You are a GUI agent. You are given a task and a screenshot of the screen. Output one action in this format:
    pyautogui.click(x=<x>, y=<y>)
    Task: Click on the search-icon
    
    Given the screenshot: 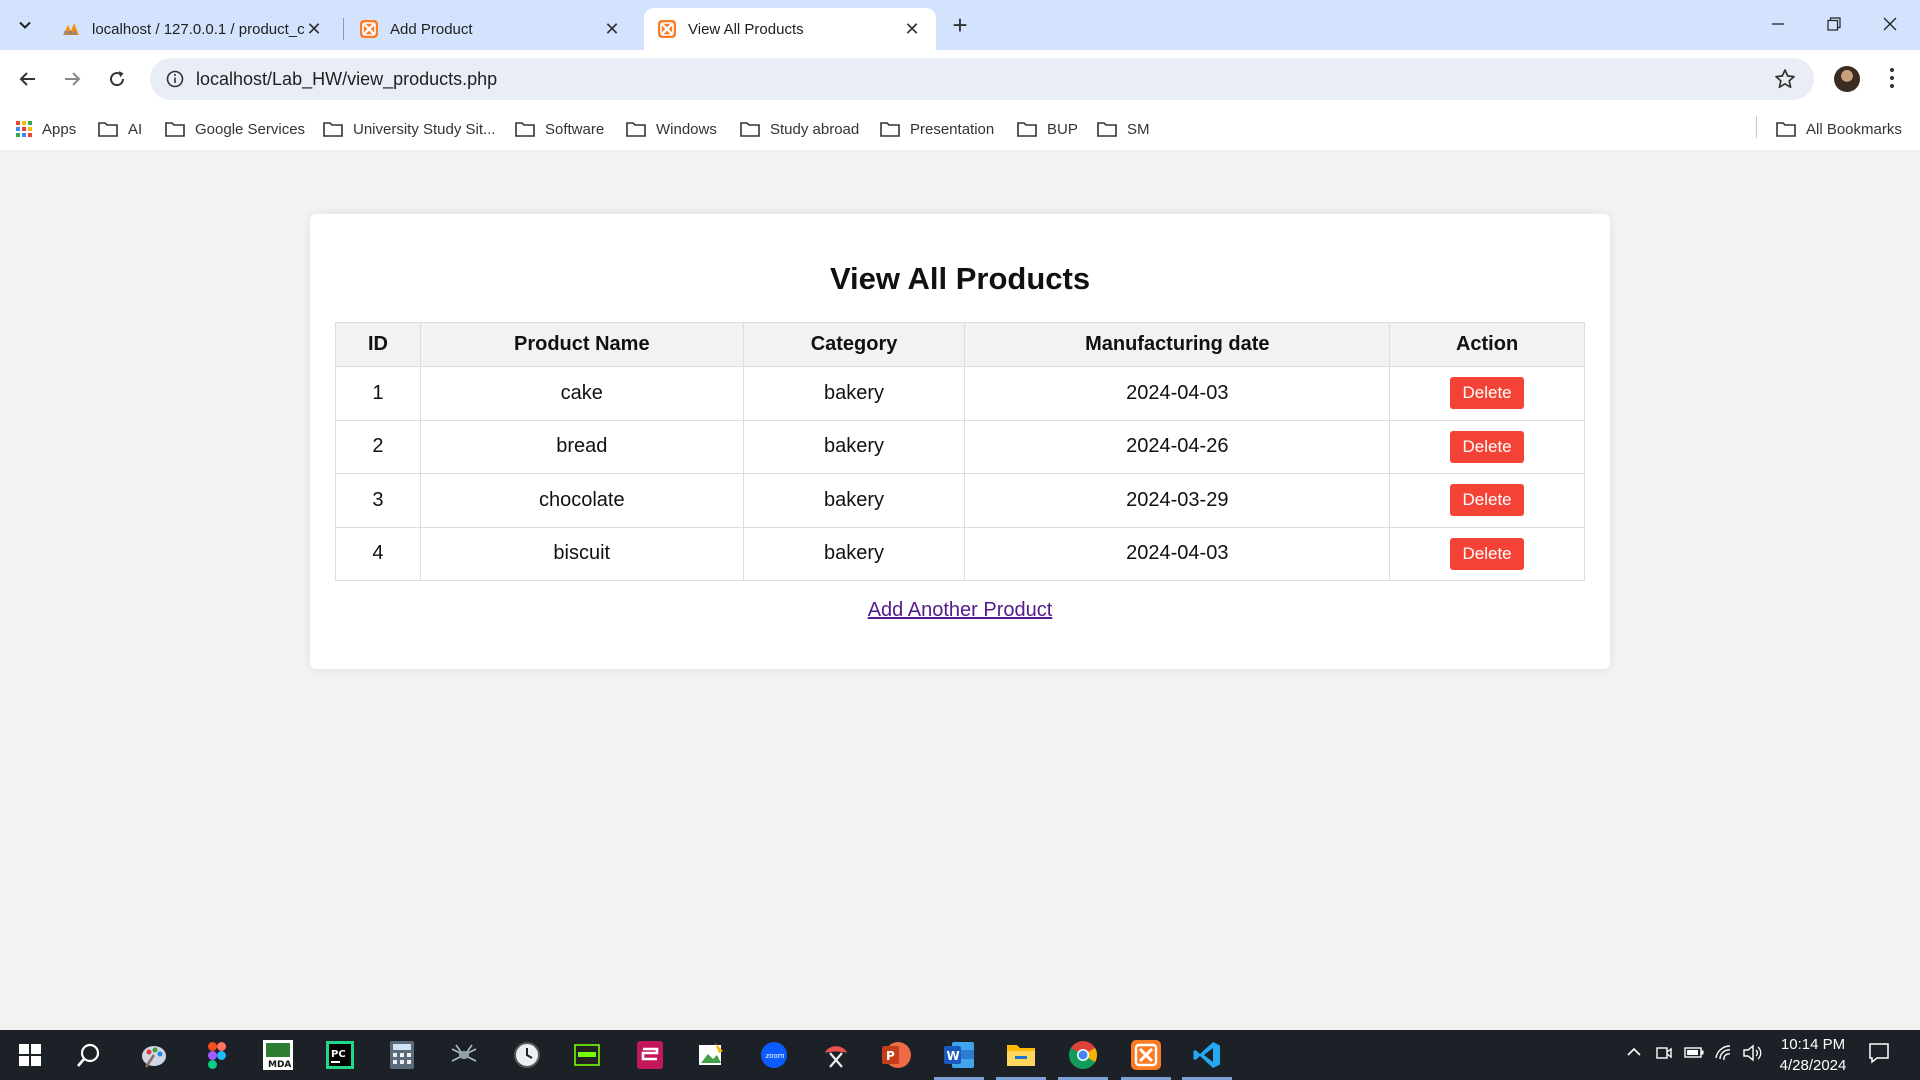 What is the action you would take?
    pyautogui.click(x=89, y=1055)
    